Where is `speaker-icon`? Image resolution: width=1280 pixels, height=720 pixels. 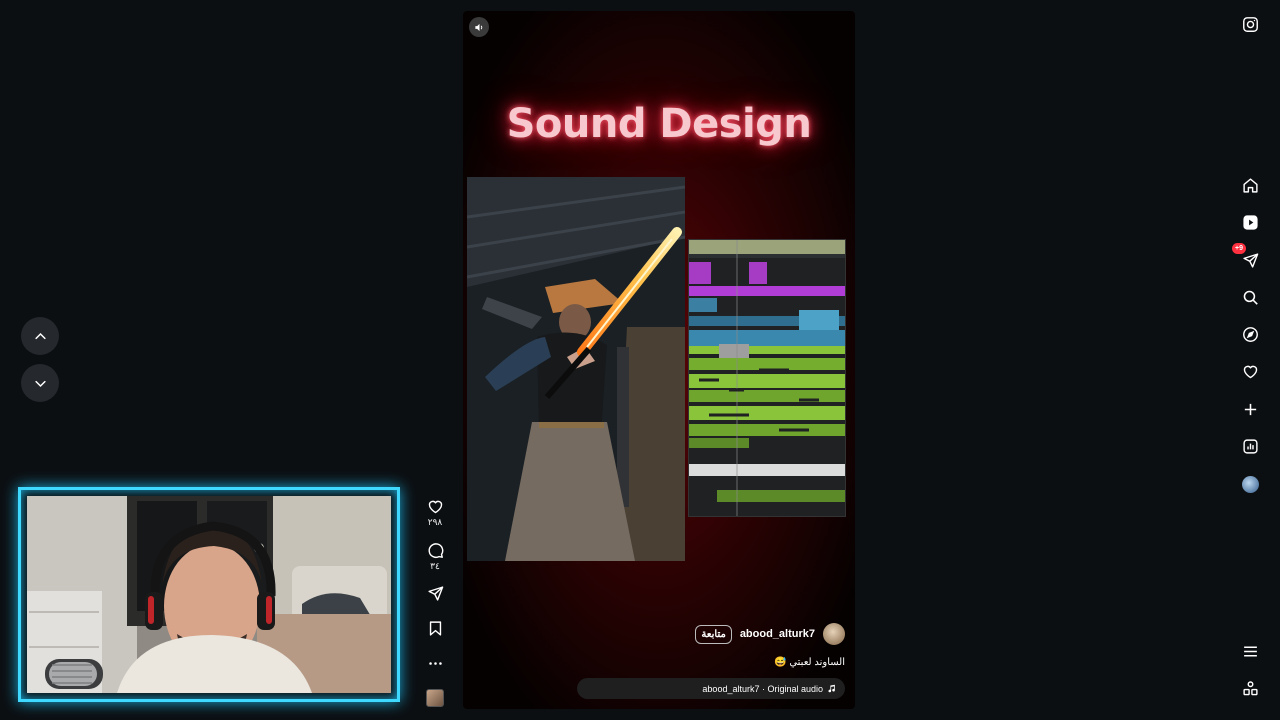
speaker-icon is located at coordinates (479, 27).